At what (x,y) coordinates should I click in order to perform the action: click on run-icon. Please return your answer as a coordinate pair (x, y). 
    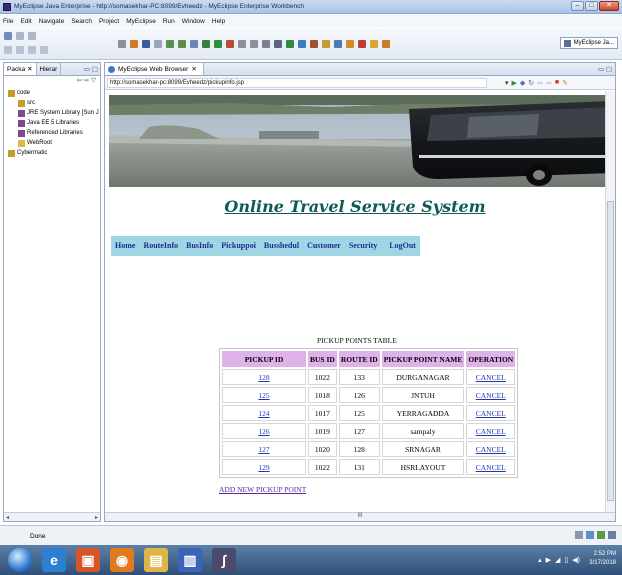
    Looking at the image, I should click on (290, 44).